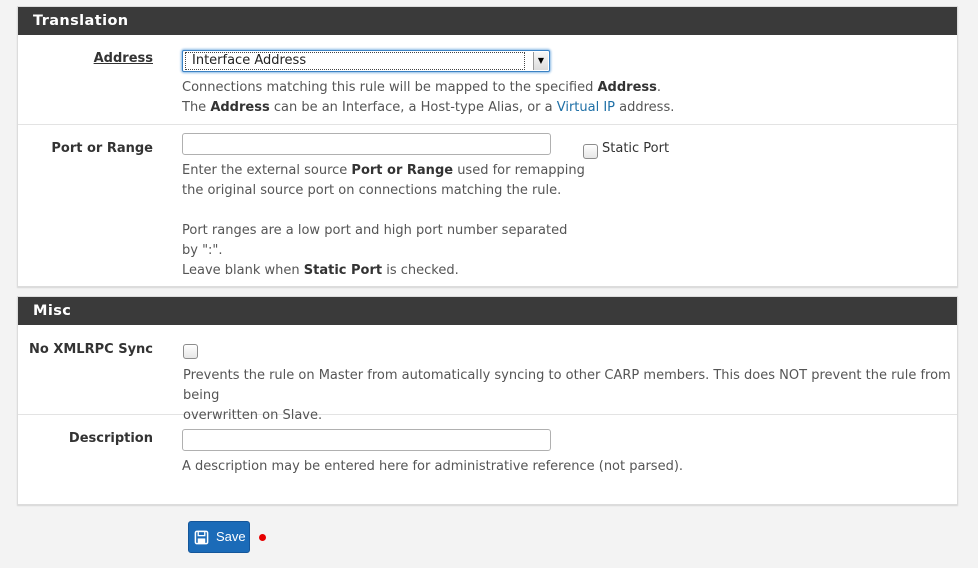  Describe the element at coordinates (190, 351) in the screenshot. I see `xmlrpc-checkbox` at that location.